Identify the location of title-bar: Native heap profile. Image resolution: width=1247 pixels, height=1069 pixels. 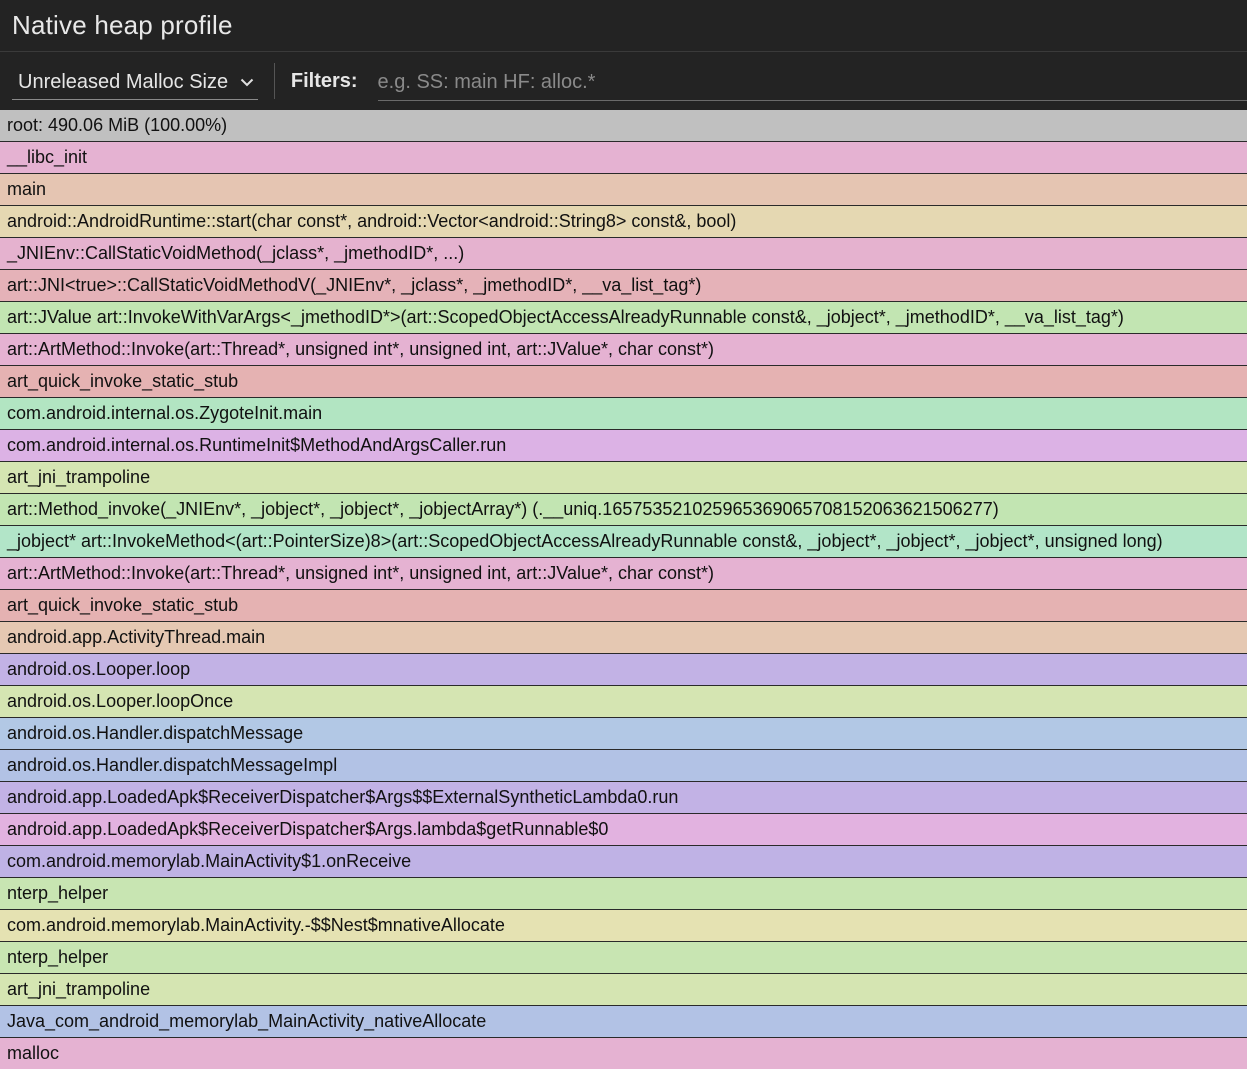
(623, 26).